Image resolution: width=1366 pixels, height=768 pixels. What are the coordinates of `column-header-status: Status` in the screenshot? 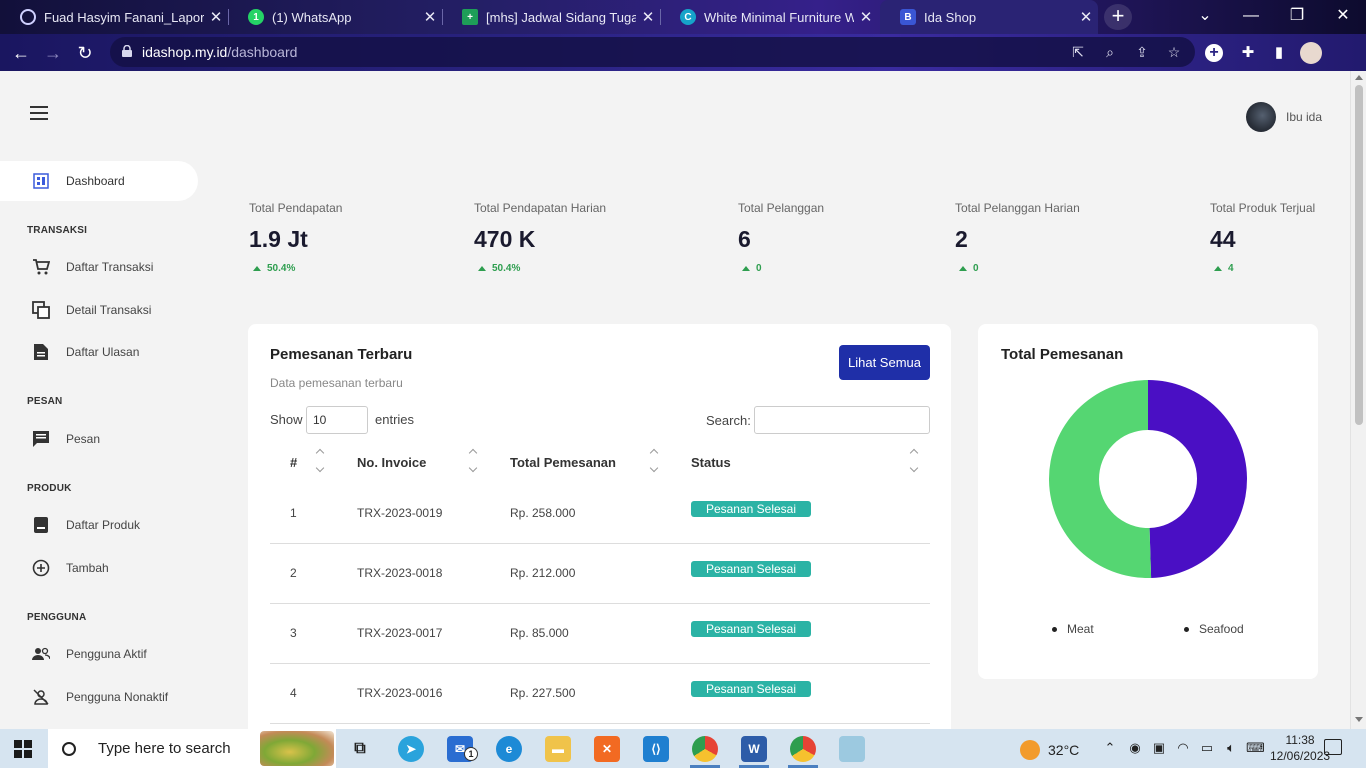 It's located at (711, 462).